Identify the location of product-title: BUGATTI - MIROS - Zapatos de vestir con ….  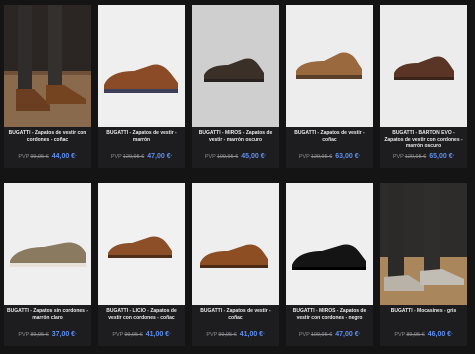
(329, 314).